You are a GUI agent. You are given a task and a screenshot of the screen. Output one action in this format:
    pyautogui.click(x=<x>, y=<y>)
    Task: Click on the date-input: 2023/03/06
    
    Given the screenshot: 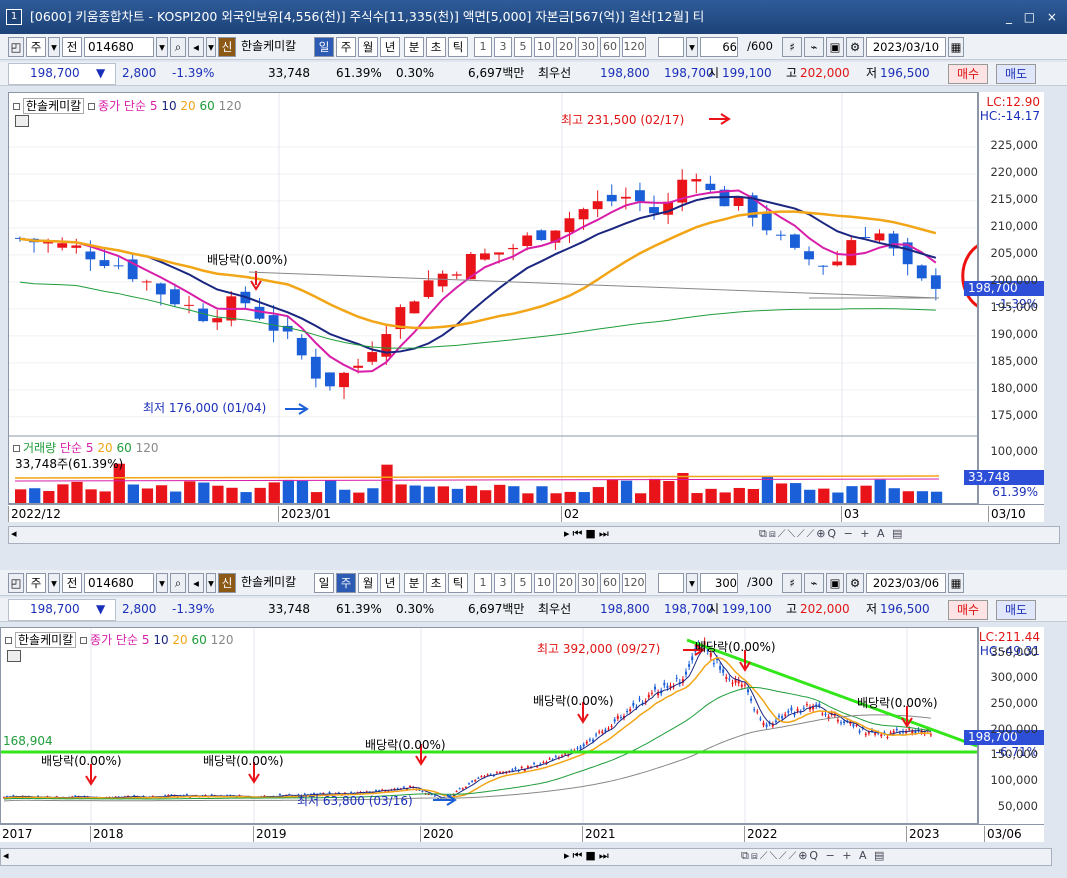 What is the action you would take?
    pyautogui.click(x=906, y=583)
    